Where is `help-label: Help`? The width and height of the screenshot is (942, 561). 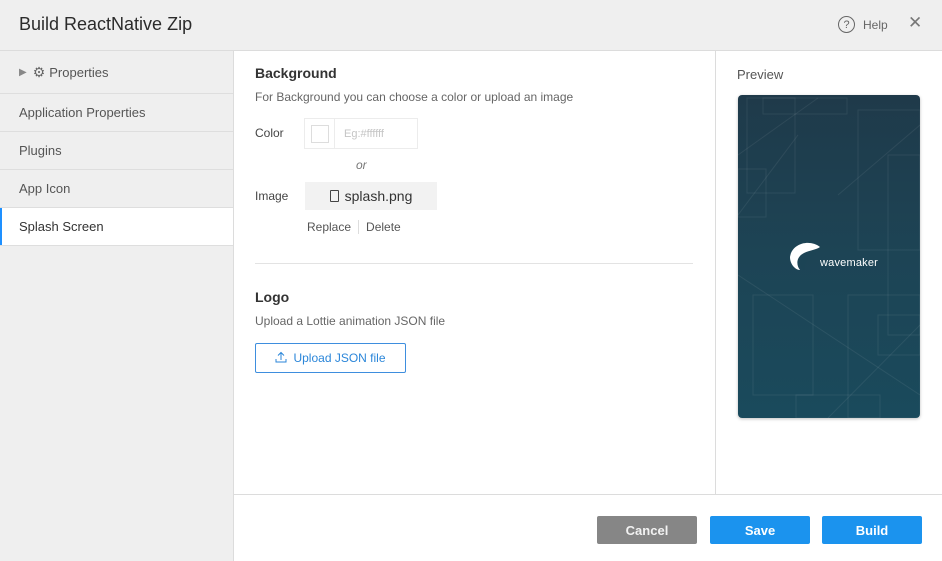
help-label: Help is located at coordinates (875, 24).